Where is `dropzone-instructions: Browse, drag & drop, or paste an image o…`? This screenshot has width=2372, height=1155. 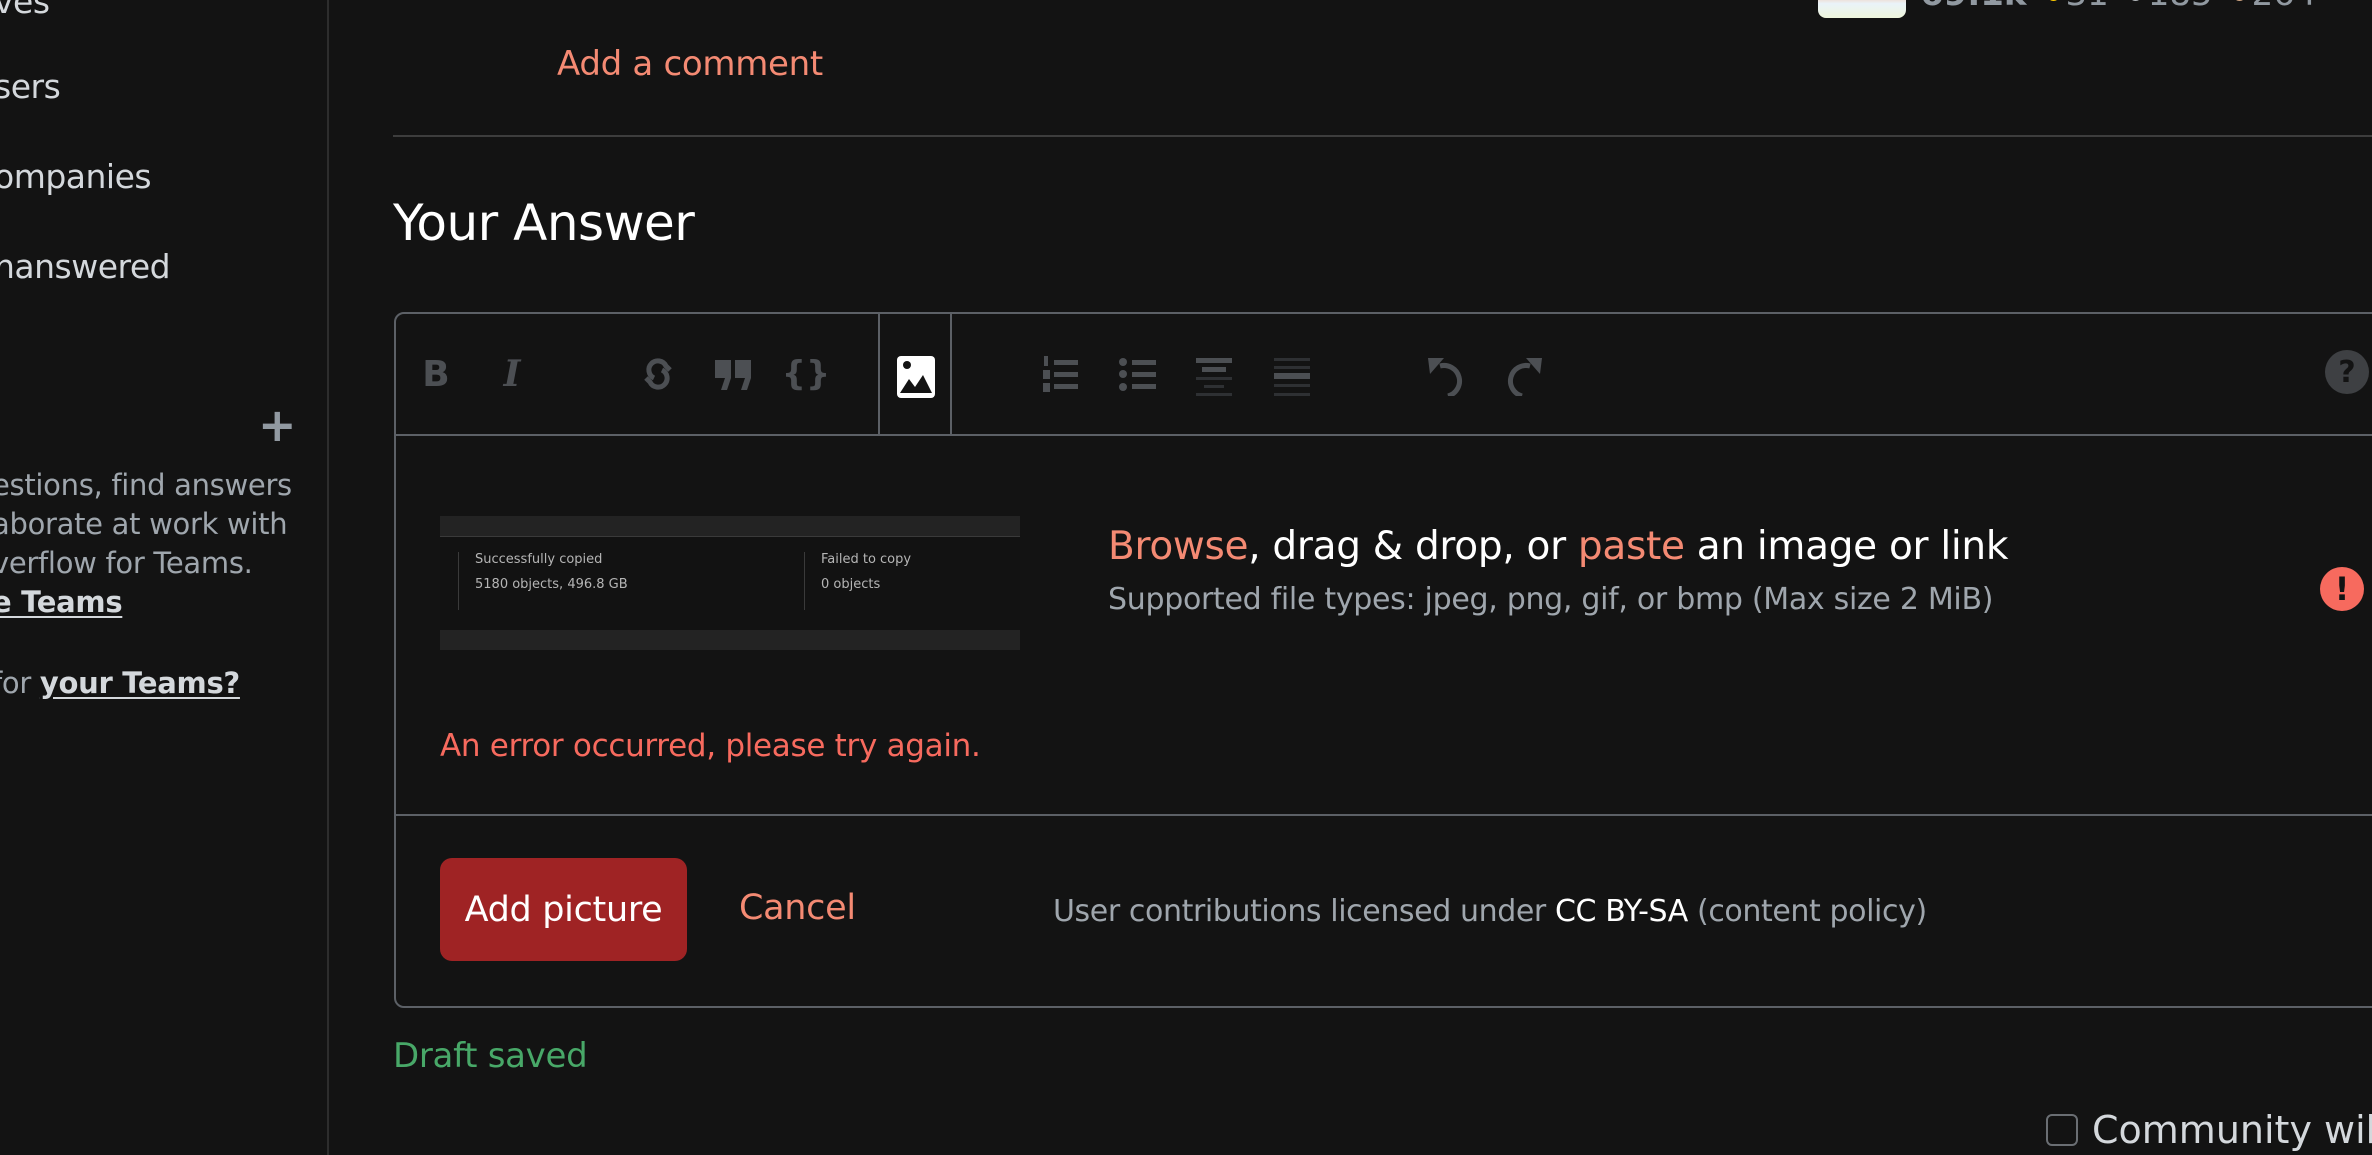
dropzone-instructions: Browse, drag & drop, or paste an image o… is located at coordinates (1558, 546).